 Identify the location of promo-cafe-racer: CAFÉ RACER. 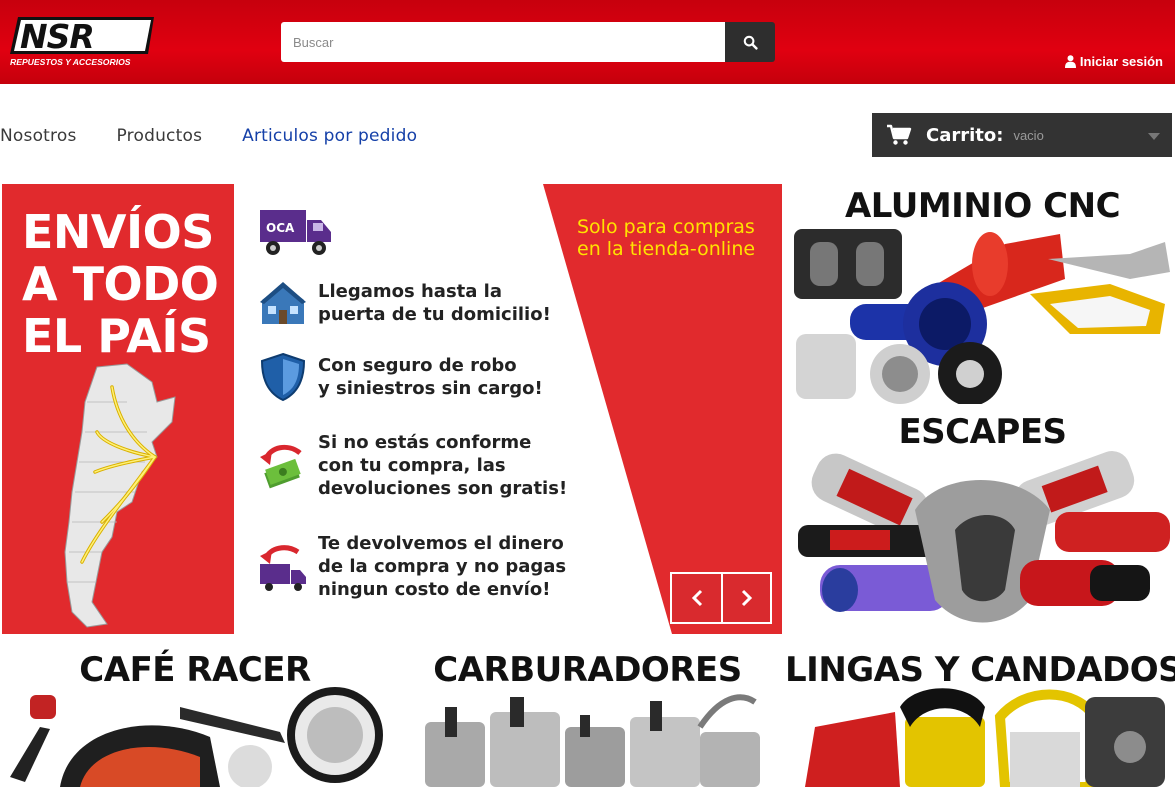
(195, 716).